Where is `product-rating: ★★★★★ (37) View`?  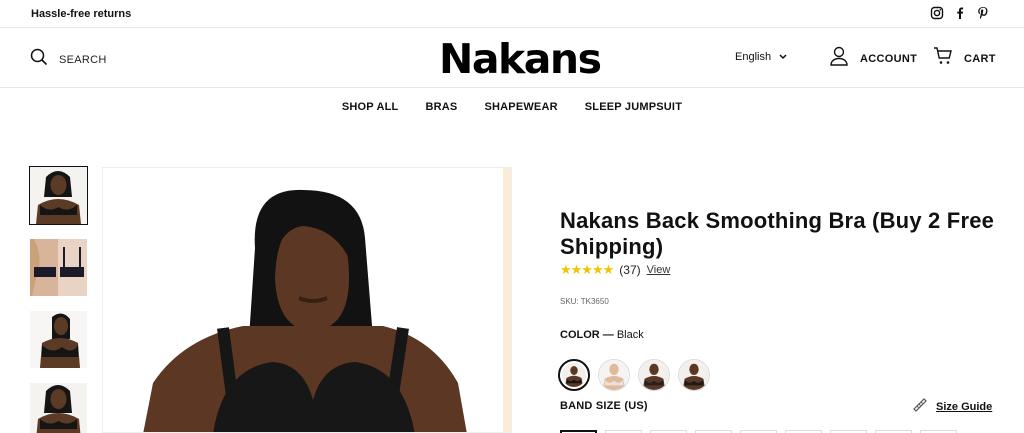
product-rating: ★★★★★ (37) View is located at coordinates (780, 270).